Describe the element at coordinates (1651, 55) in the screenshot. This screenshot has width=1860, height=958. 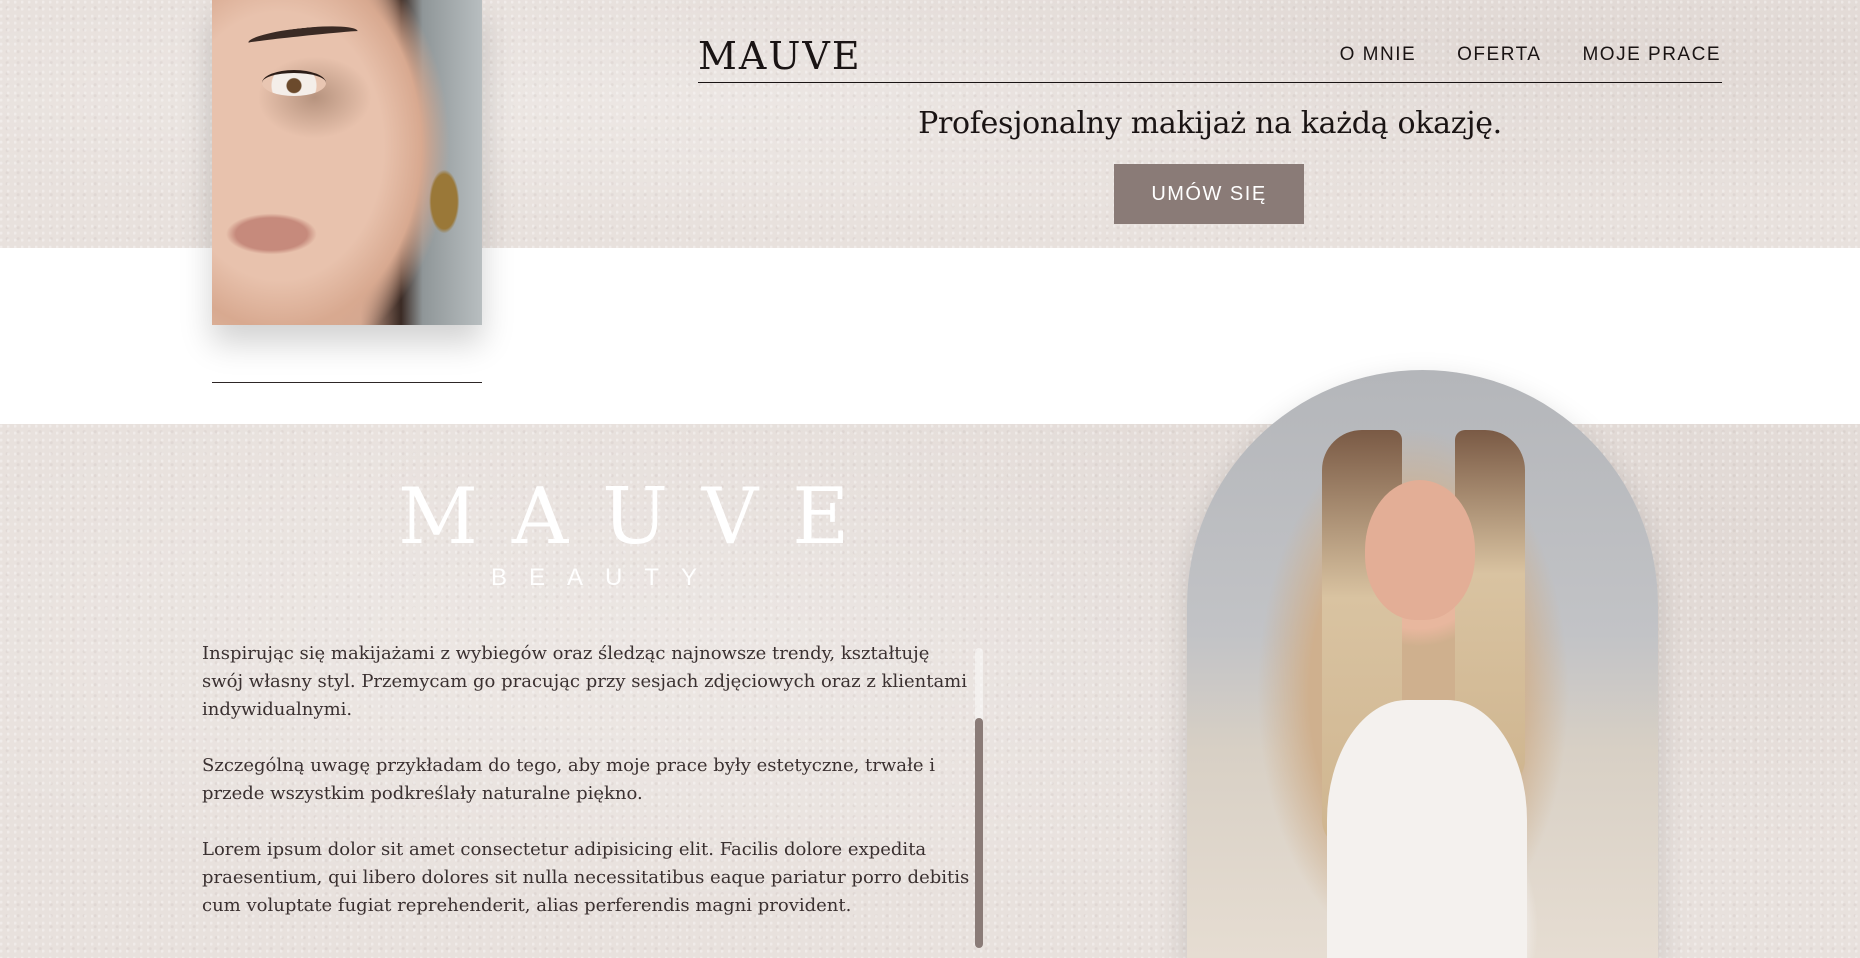
I see `nav-link-moje-prace: MOJE PRACE` at that location.